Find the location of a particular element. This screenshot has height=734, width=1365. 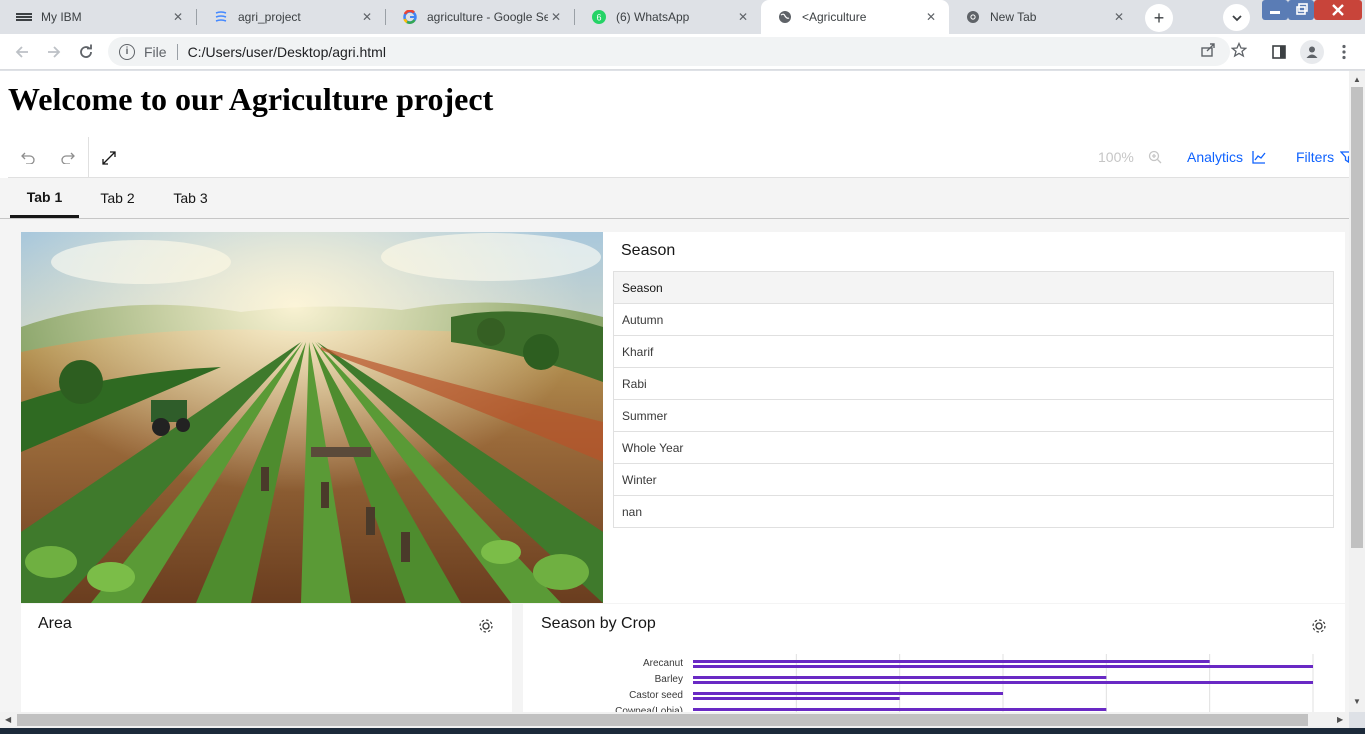

column-header-season: Season is located at coordinates (973, 287).